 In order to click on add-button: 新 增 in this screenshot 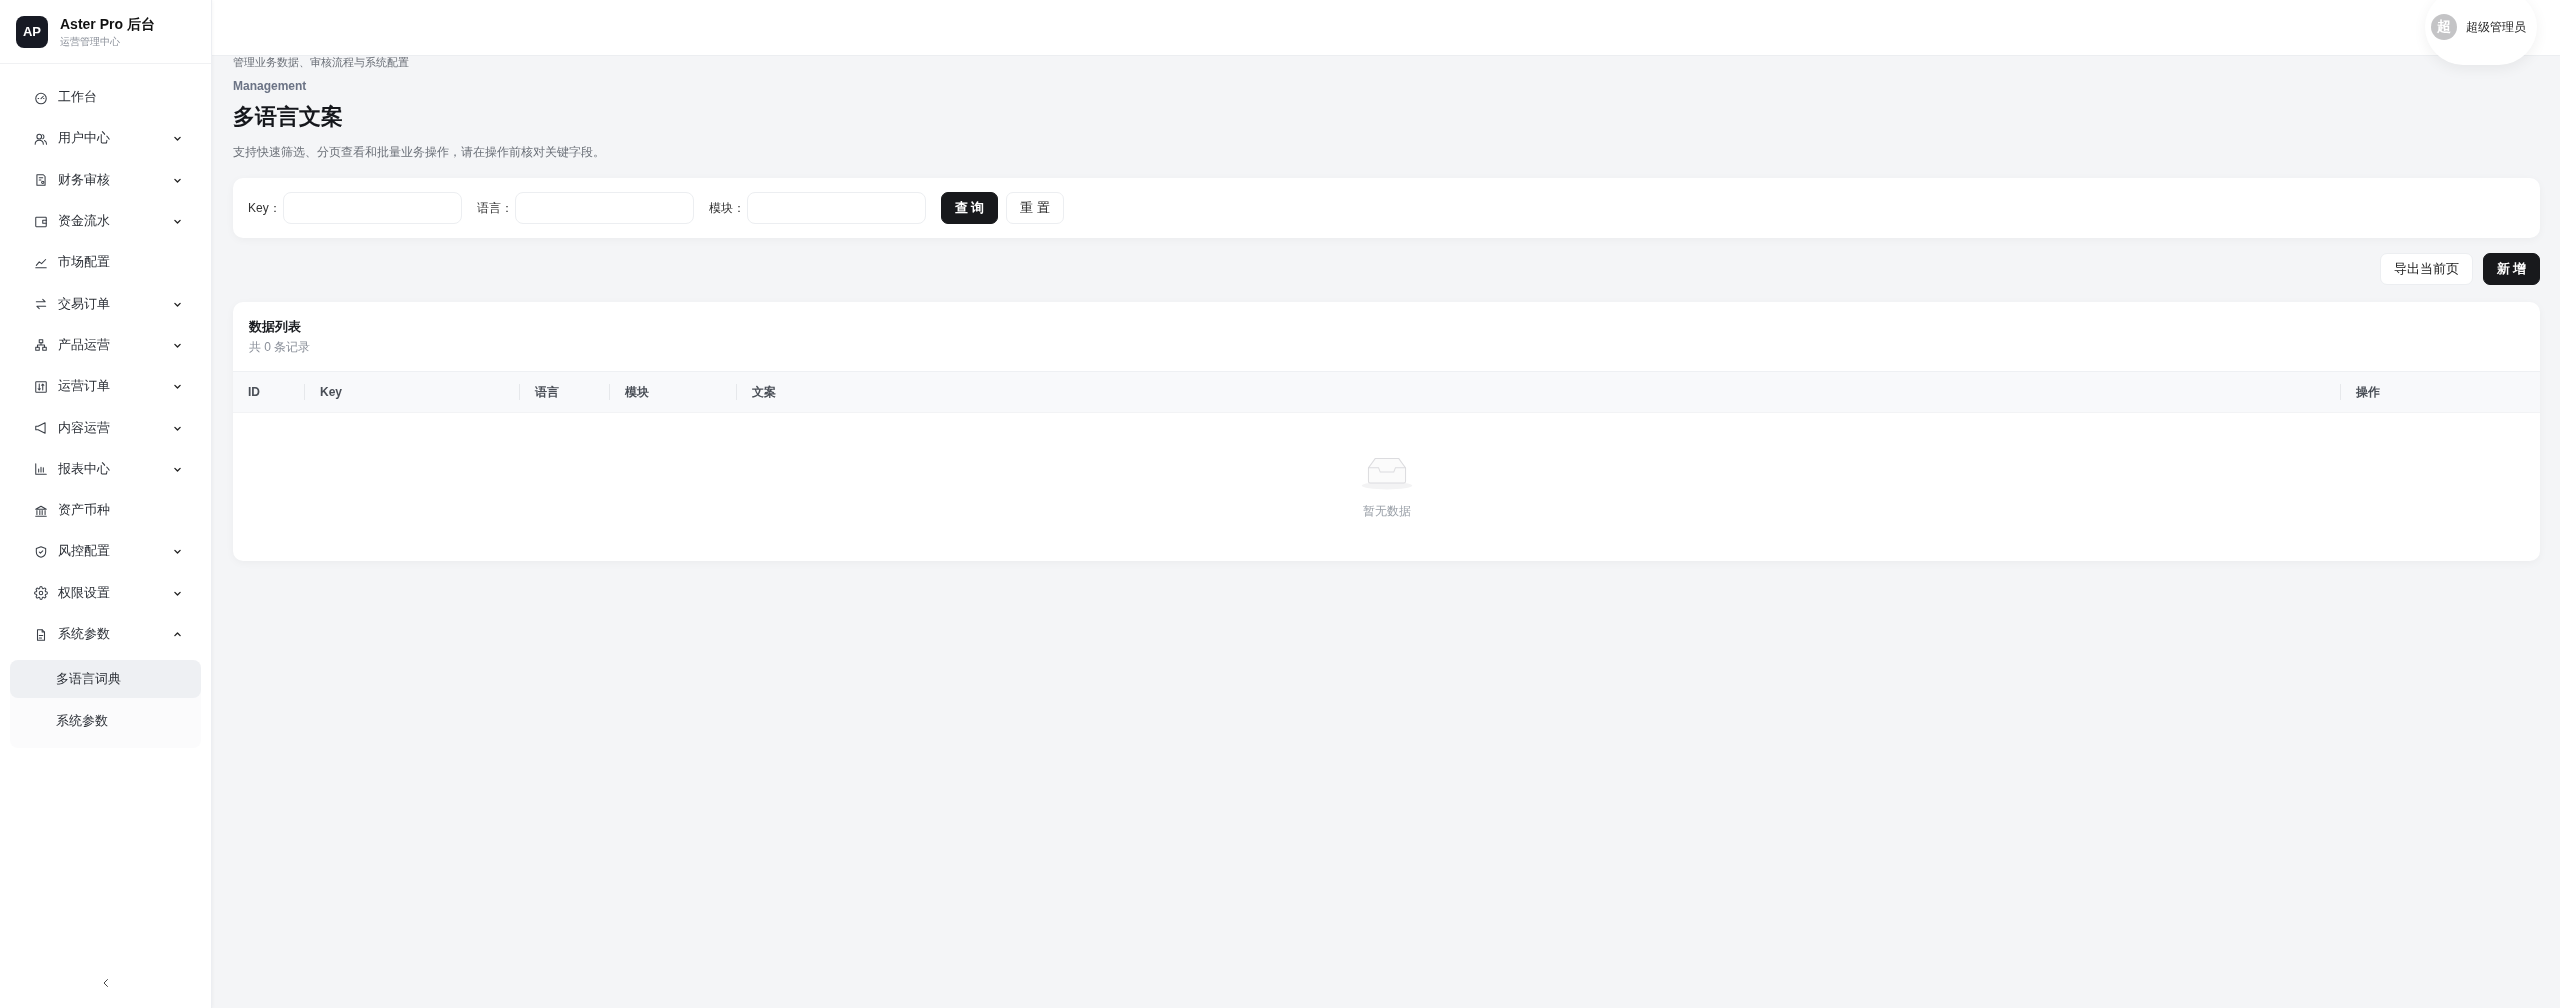, I will do `click(2511, 269)`.